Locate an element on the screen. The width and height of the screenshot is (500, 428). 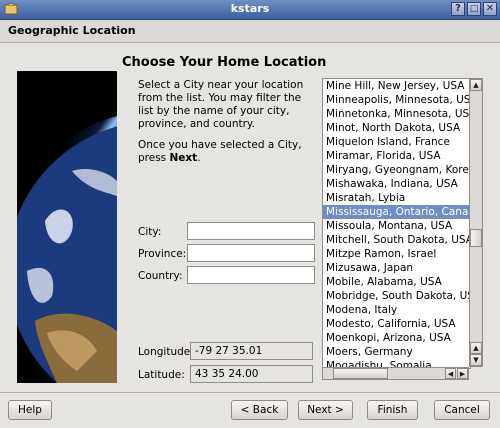
city-list-item: Mobile, Alabama, USA is located at coordinates (396, 282).